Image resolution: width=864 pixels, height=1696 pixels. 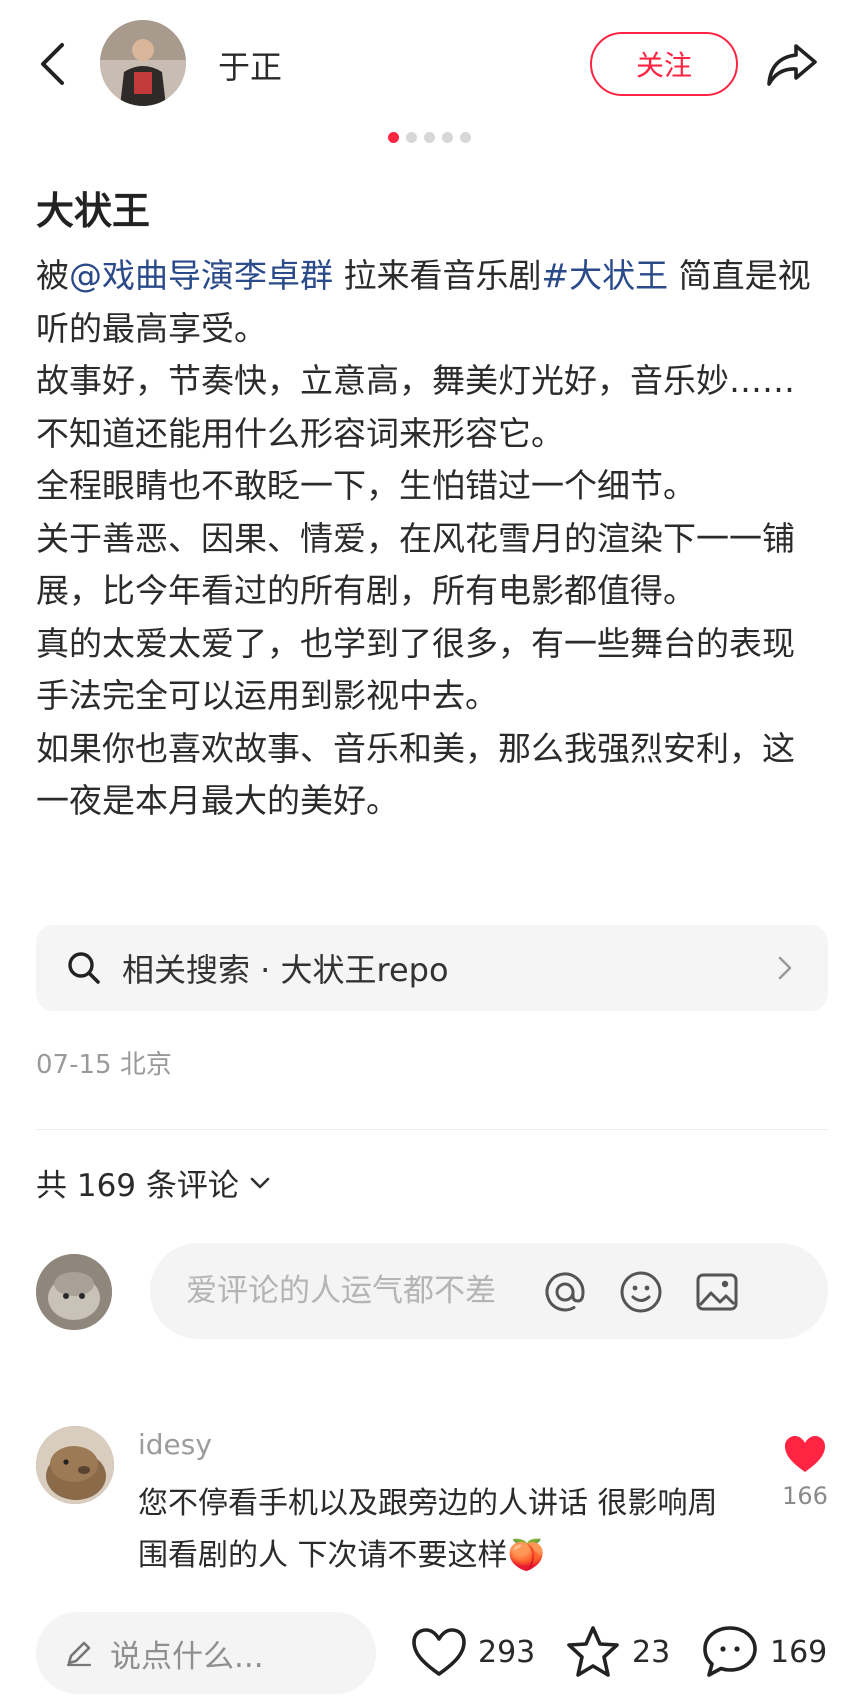 I want to click on post-paragraph: 全程眼睛也不敢眨一下，生怕错过一个细节。, so click(x=366, y=485).